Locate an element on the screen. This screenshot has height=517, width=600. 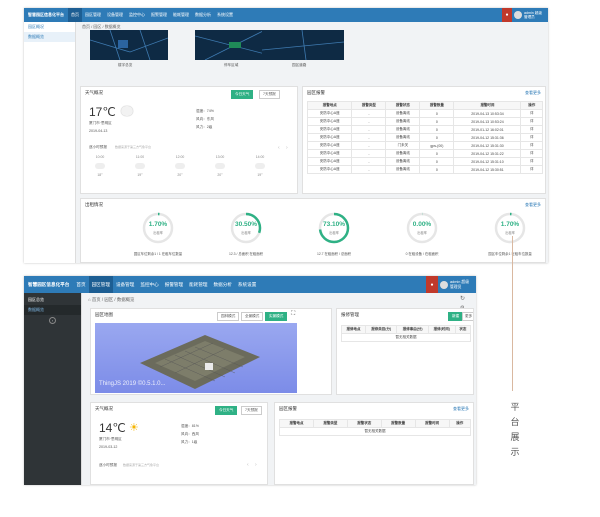
table-header: 报警时间 is located at coordinates (432, 423).